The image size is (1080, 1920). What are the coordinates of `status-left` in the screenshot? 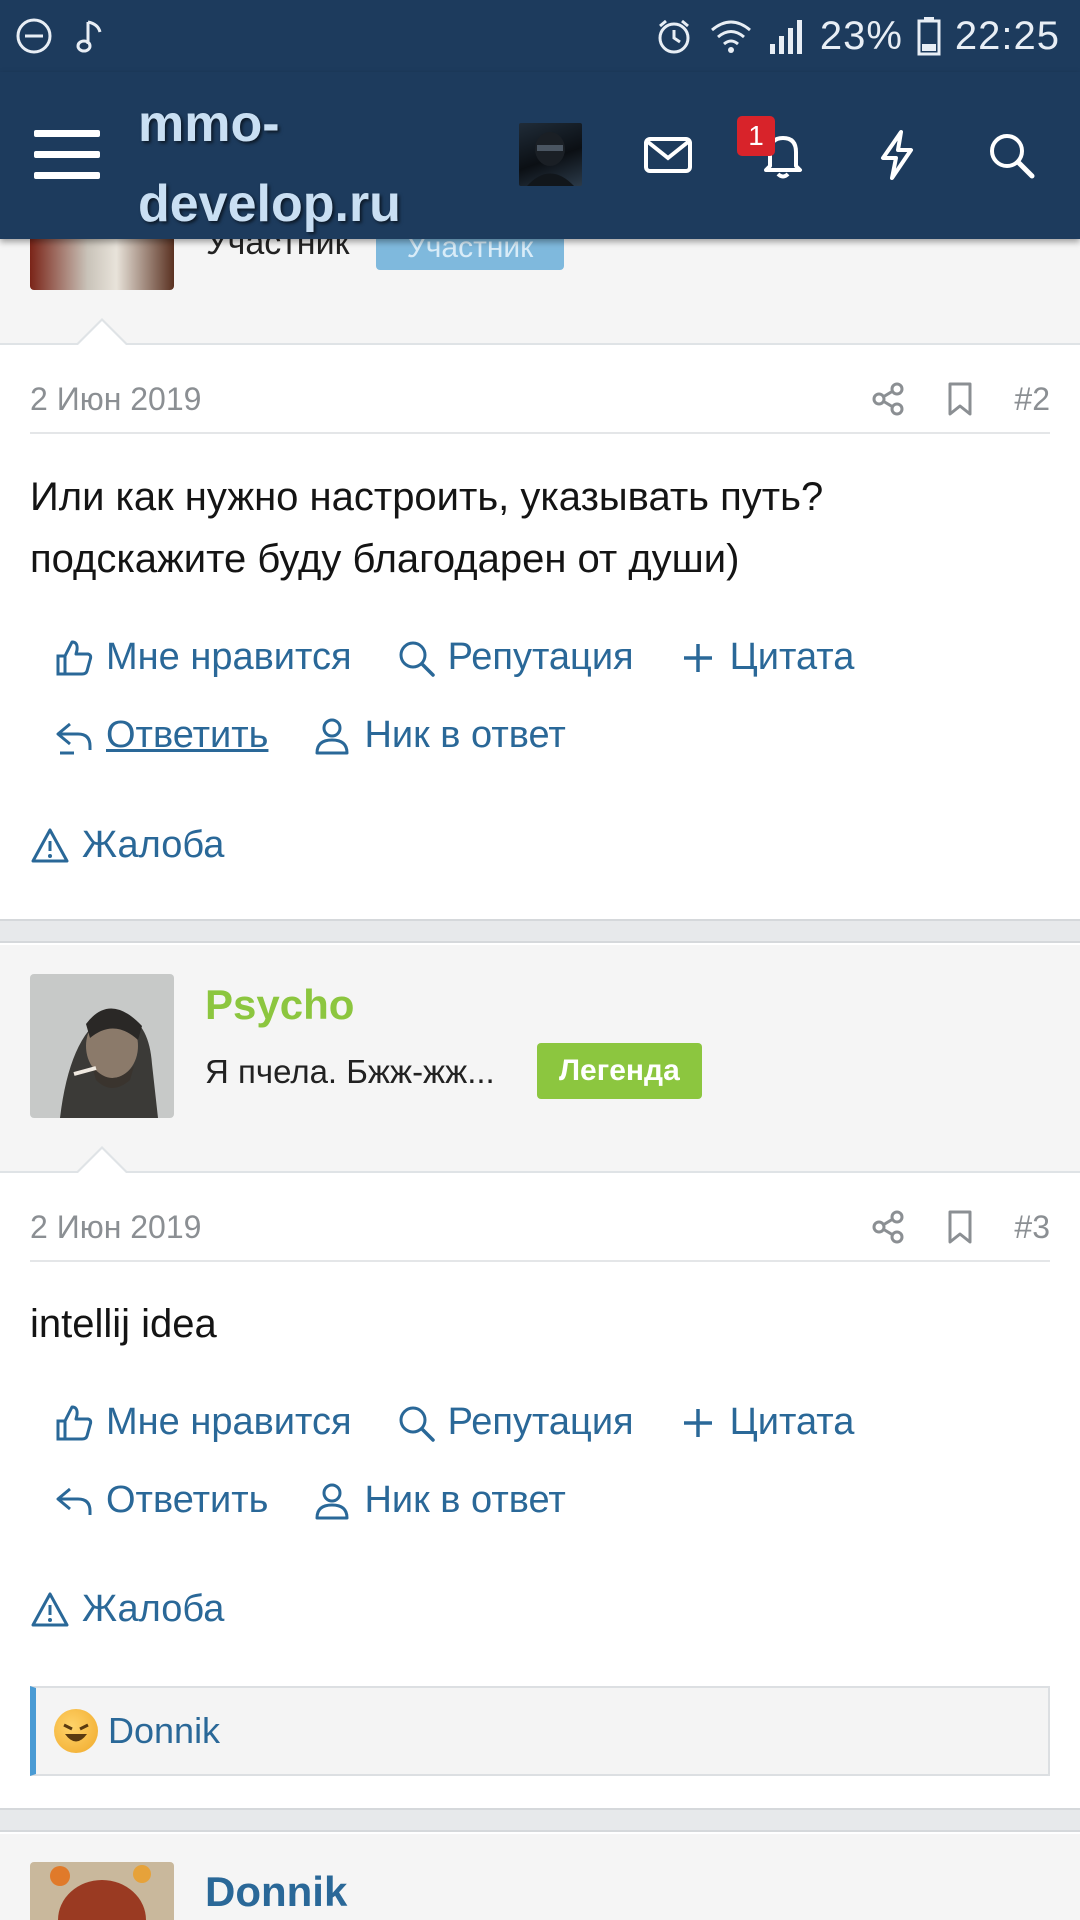 It's located at (62, 36).